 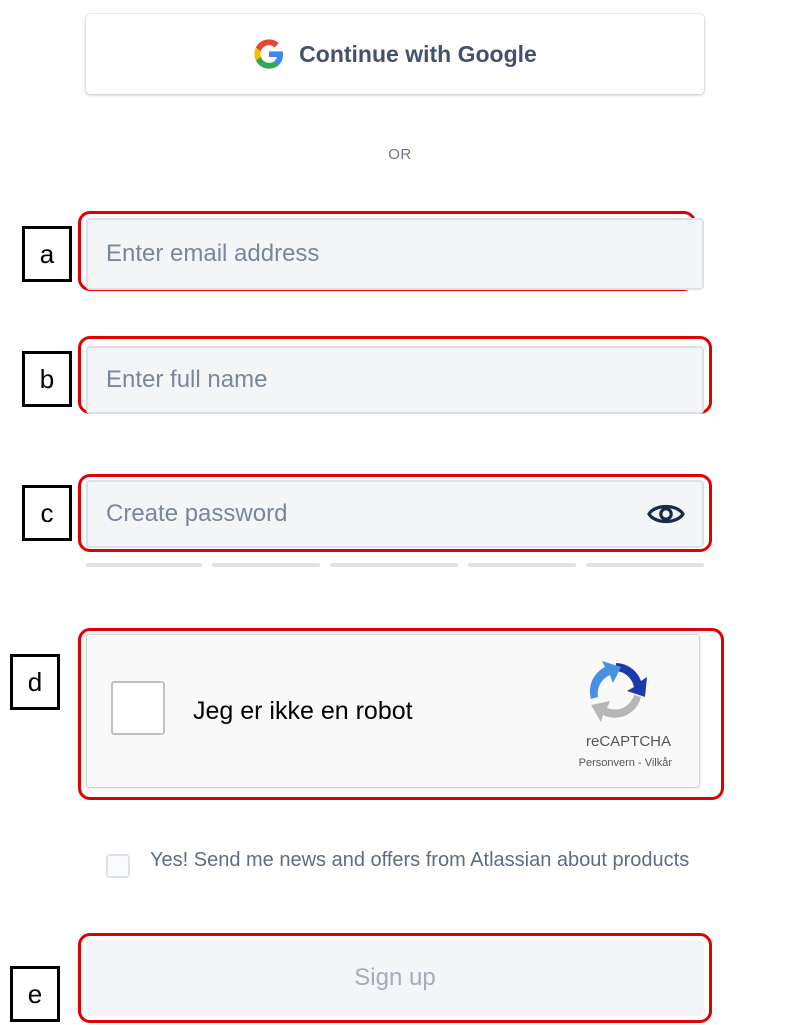 I want to click on recaptcha-brand: reCAPTCHA, so click(x=628, y=741).